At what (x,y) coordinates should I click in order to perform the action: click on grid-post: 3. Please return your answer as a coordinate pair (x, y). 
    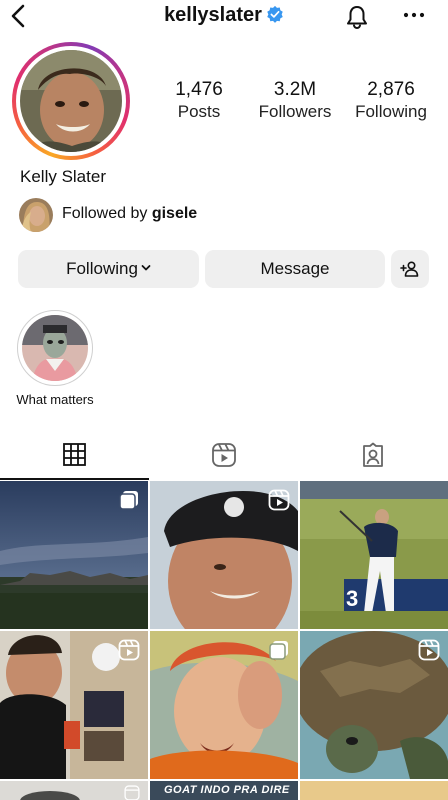
    Looking at the image, I should click on (374, 555).